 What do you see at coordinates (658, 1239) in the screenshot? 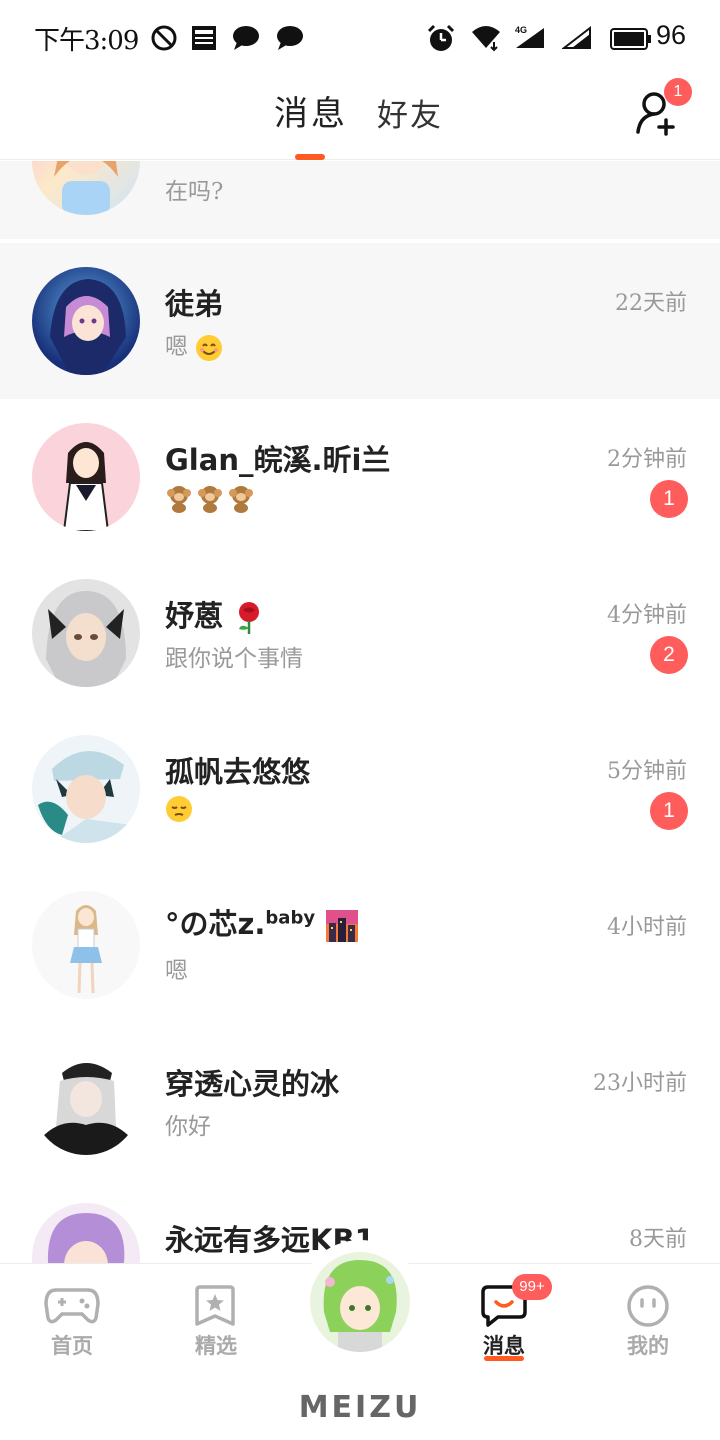
I see `message-time: 8天前` at bounding box center [658, 1239].